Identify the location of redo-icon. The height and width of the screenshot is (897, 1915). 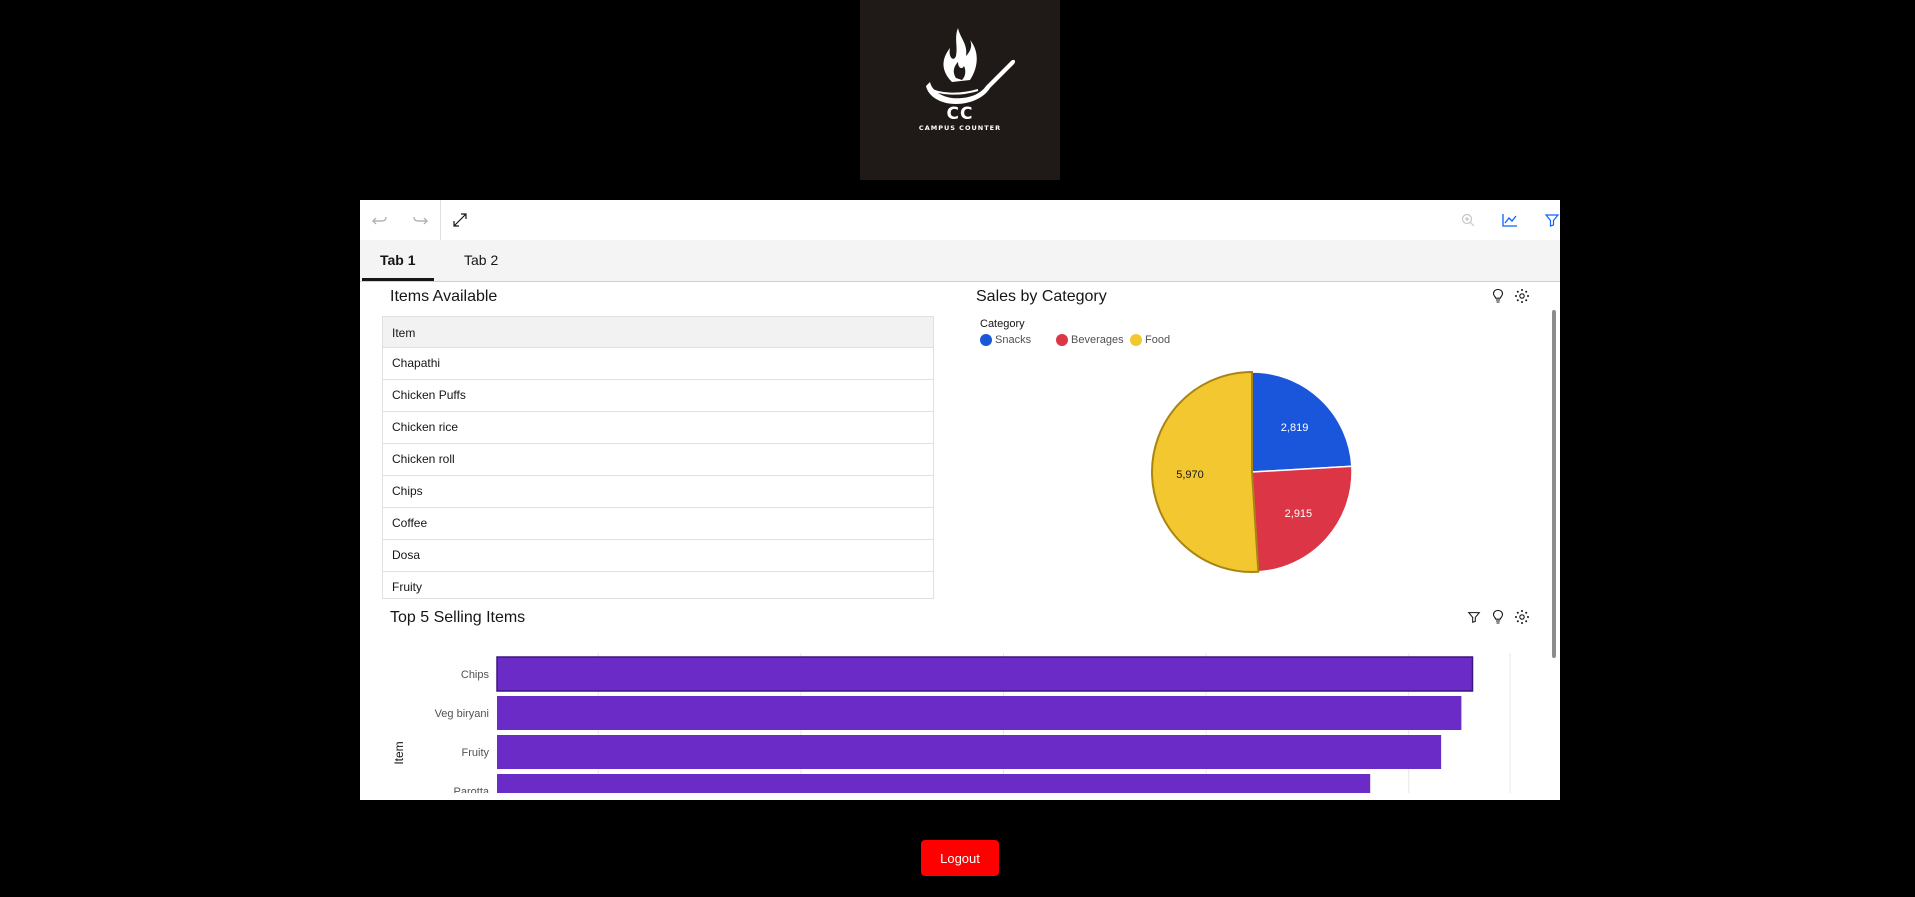
(420, 220).